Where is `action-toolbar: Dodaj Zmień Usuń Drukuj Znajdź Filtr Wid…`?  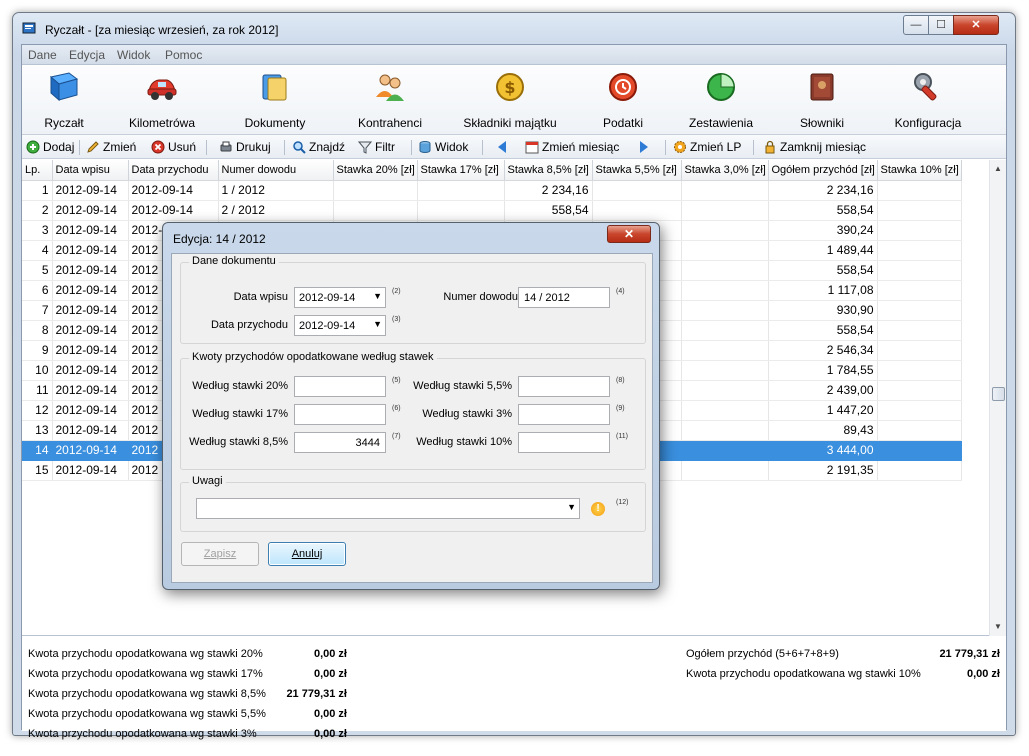
action-toolbar: Dodaj Zmień Usuń Drukuj Znajdź Filtr Wid… is located at coordinates (514, 147).